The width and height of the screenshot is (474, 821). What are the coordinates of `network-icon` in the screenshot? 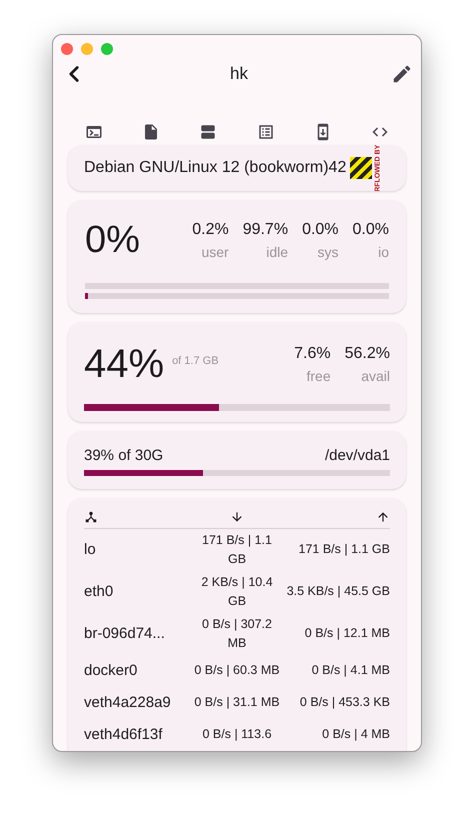 It's located at (91, 517).